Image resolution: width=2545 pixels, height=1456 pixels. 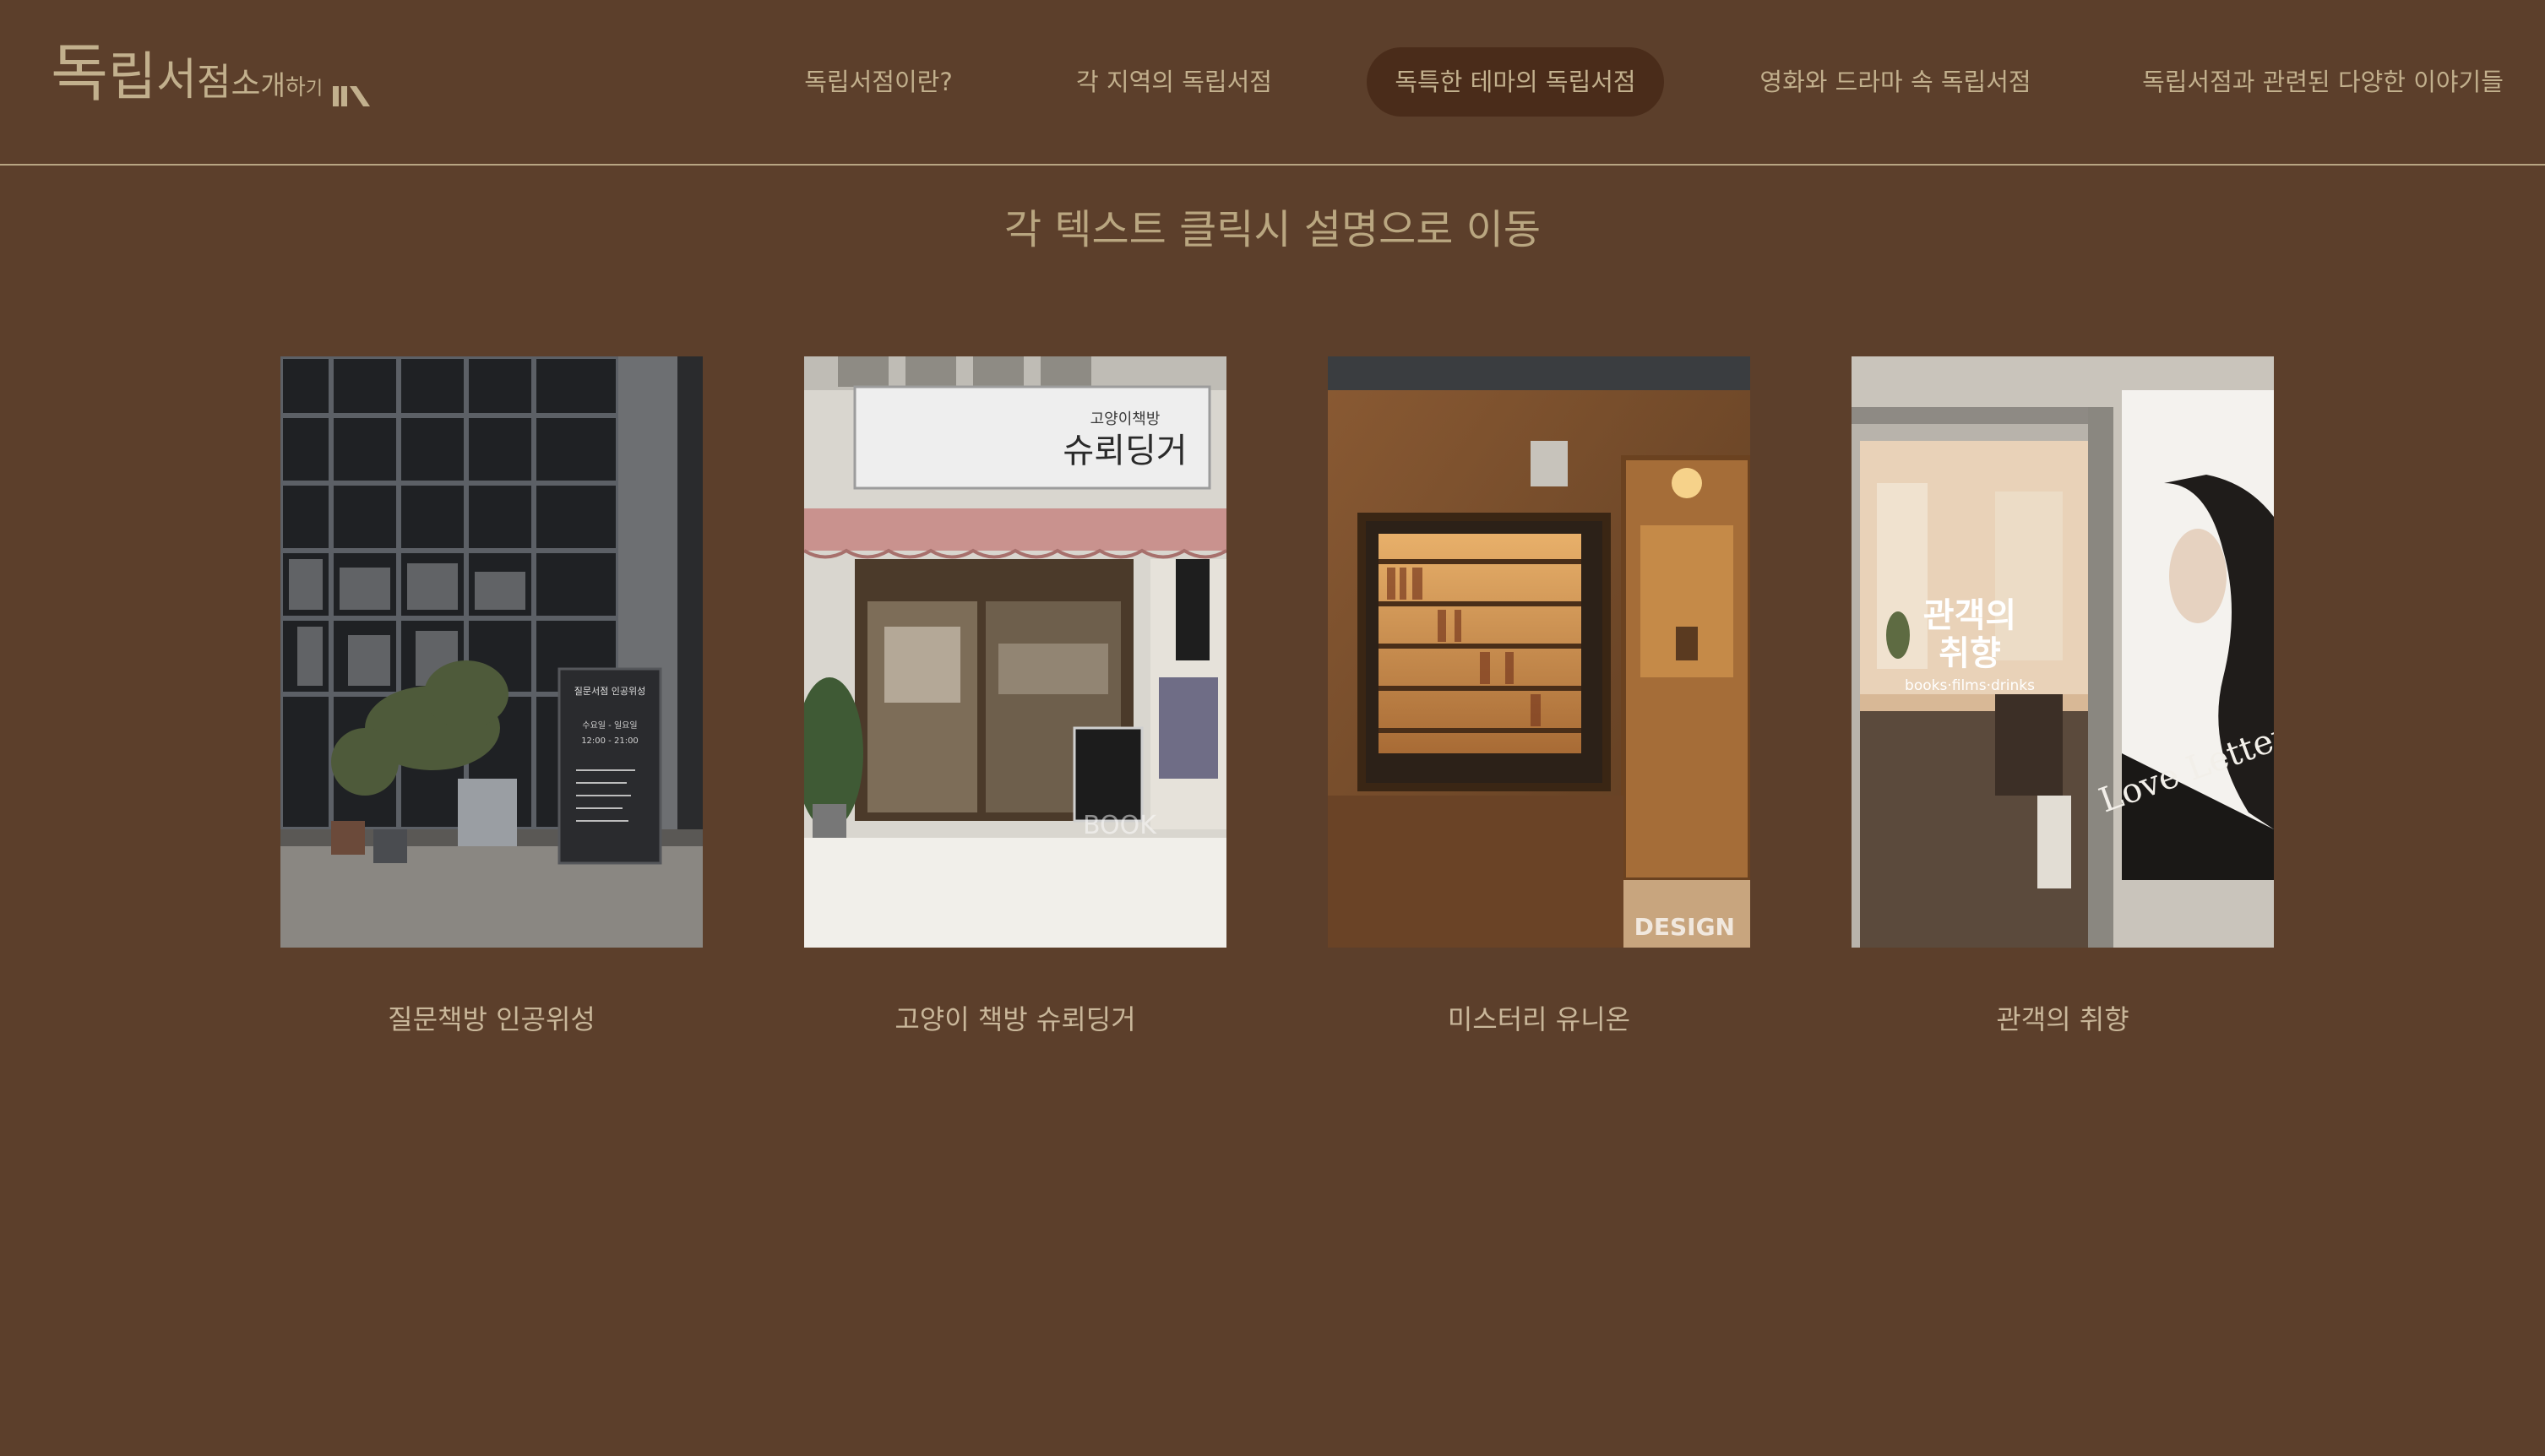 I want to click on sign-line: 수요일 - 일요일, so click(x=609, y=725).